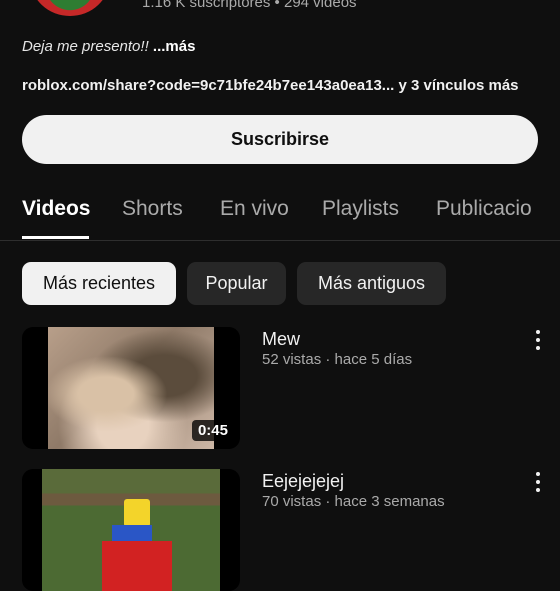  What do you see at coordinates (152, 209) in the screenshot?
I see `tab-shorts: Shorts` at bounding box center [152, 209].